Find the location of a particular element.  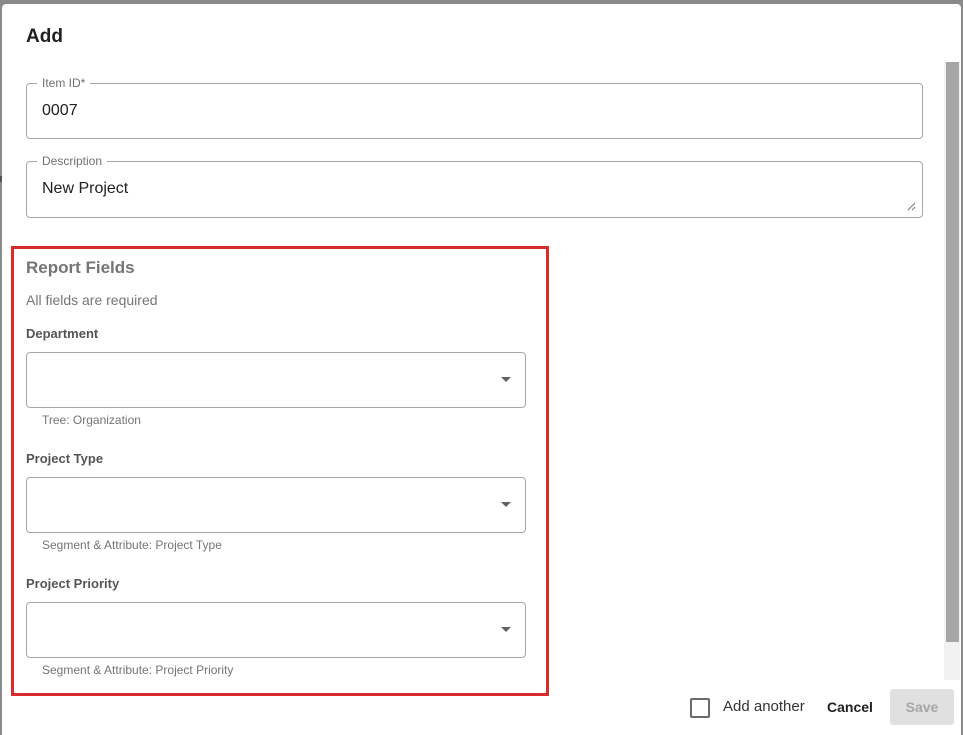

cancel-button: Cancel is located at coordinates (850, 707).